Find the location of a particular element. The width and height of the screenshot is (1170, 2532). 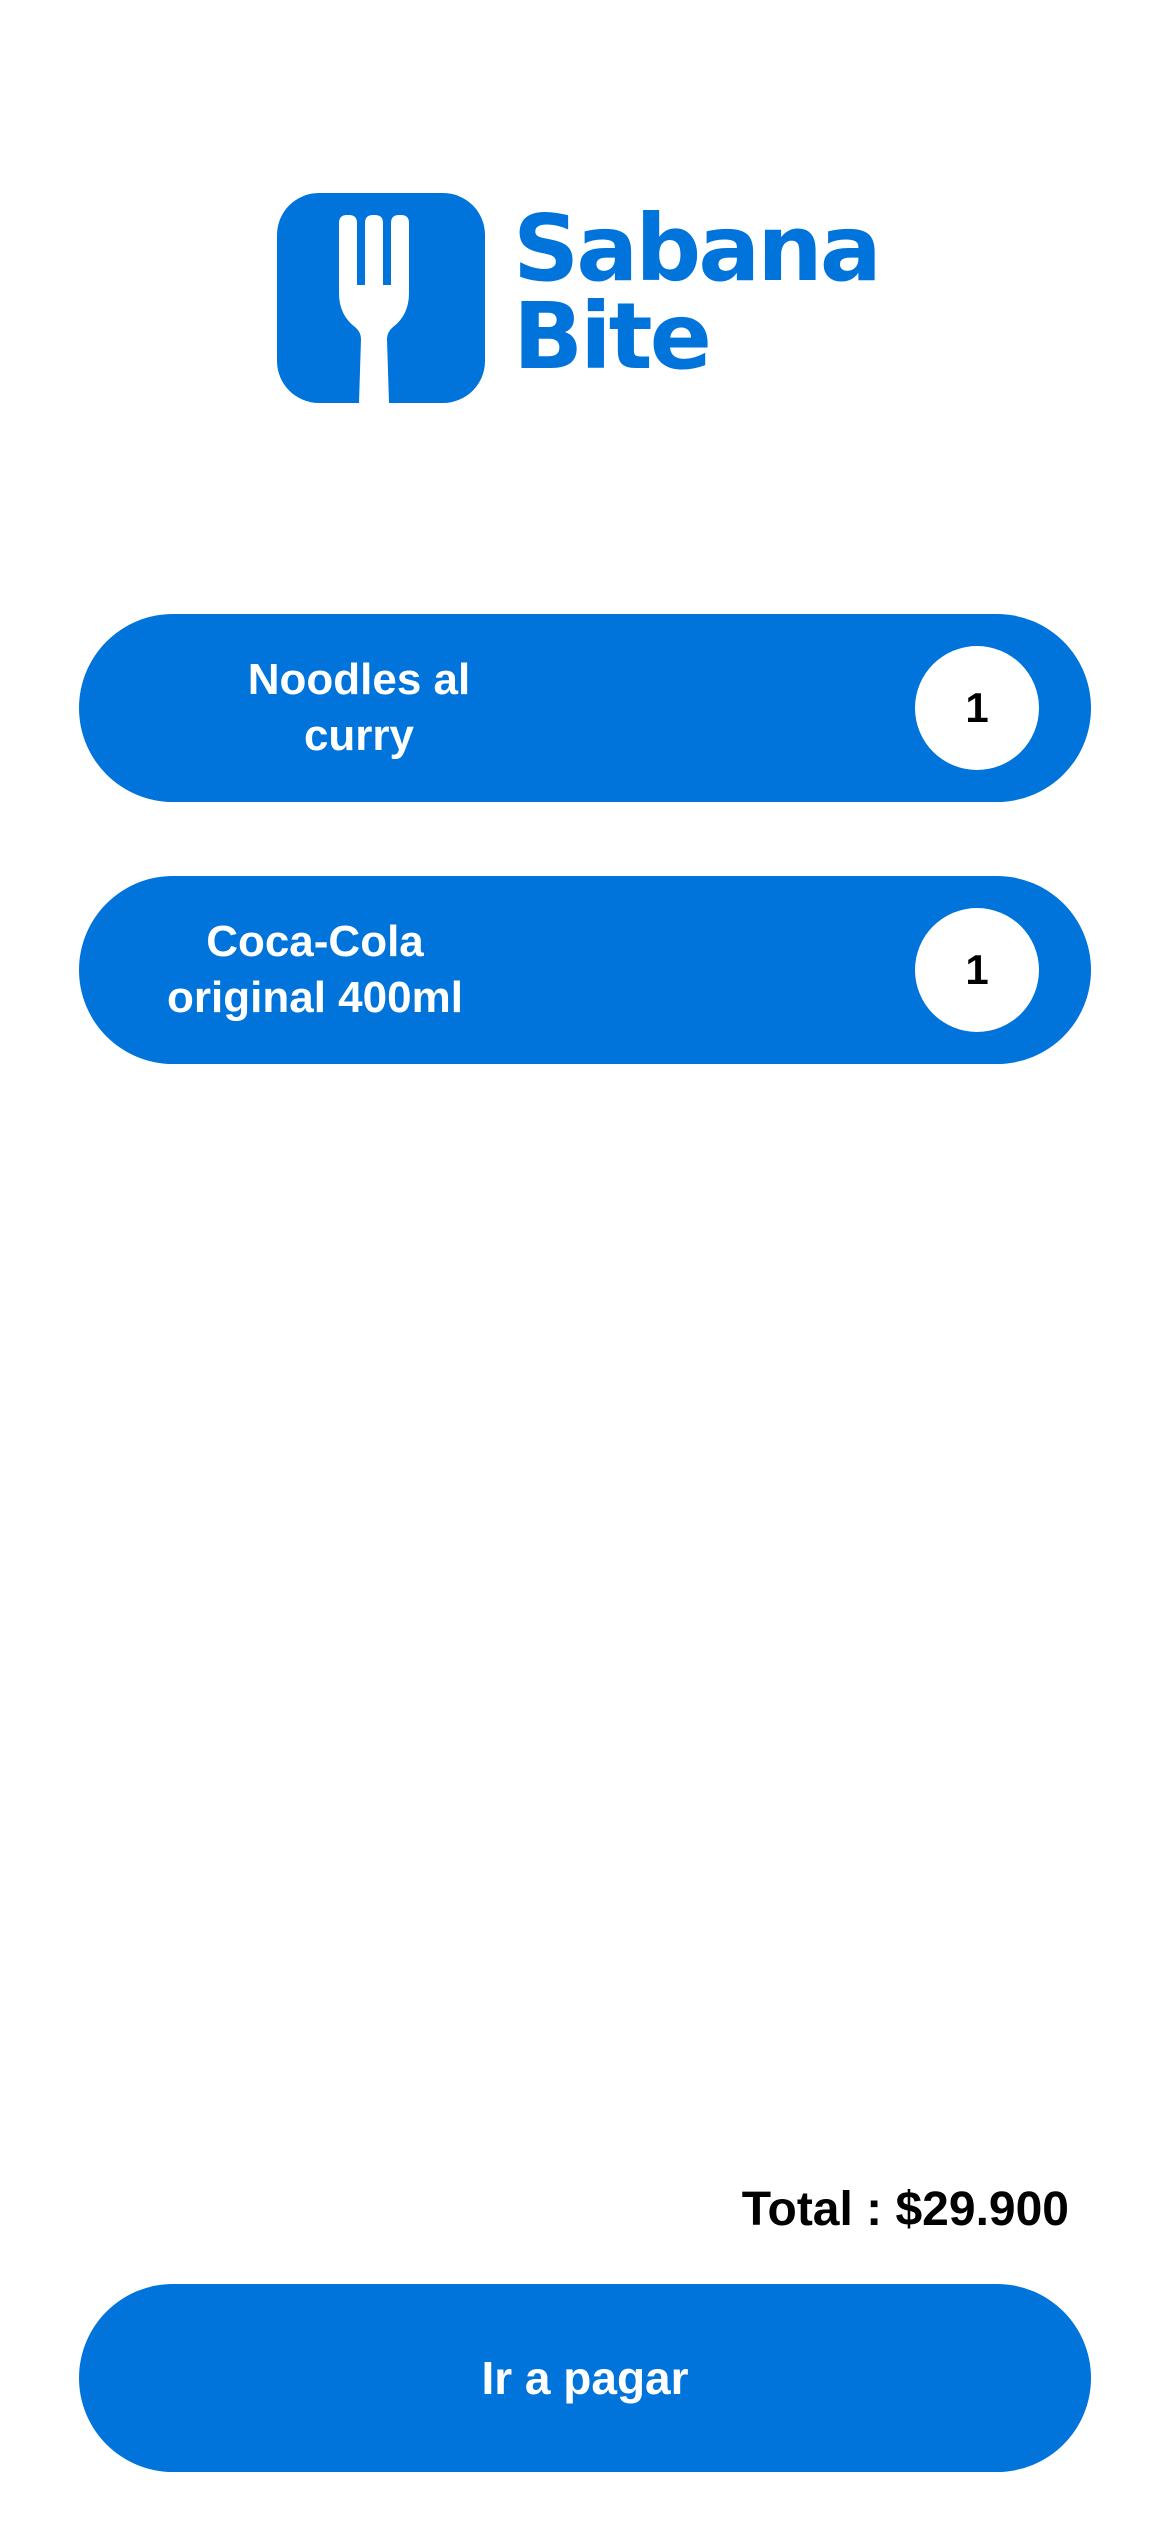

app-logo: Sabana Bite is located at coordinates (579, 298).